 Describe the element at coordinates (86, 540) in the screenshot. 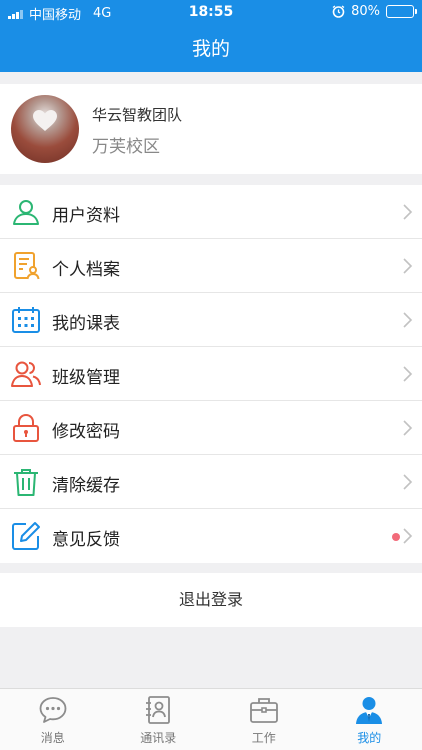

I see `menu-item-label: 意见反馈` at that location.